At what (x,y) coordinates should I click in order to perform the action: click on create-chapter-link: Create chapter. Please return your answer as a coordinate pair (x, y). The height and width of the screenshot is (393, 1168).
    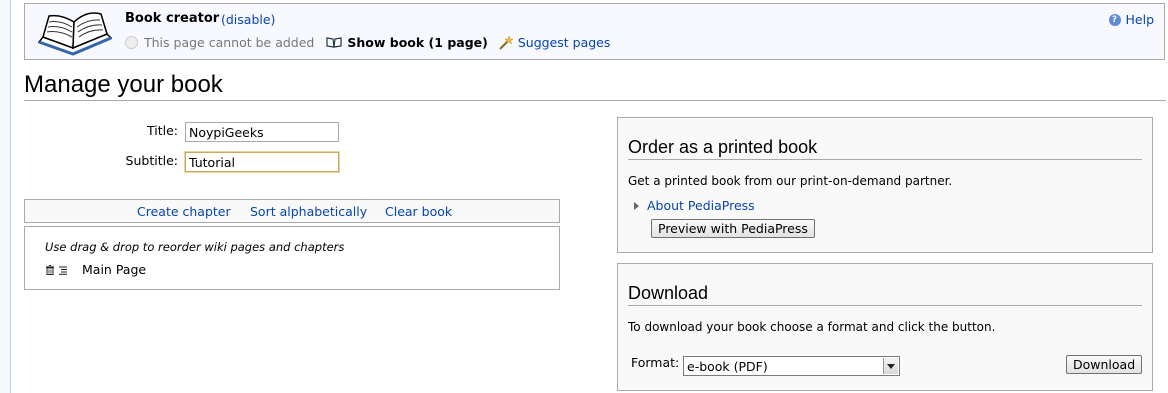
    Looking at the image, I should click on (184, 211).